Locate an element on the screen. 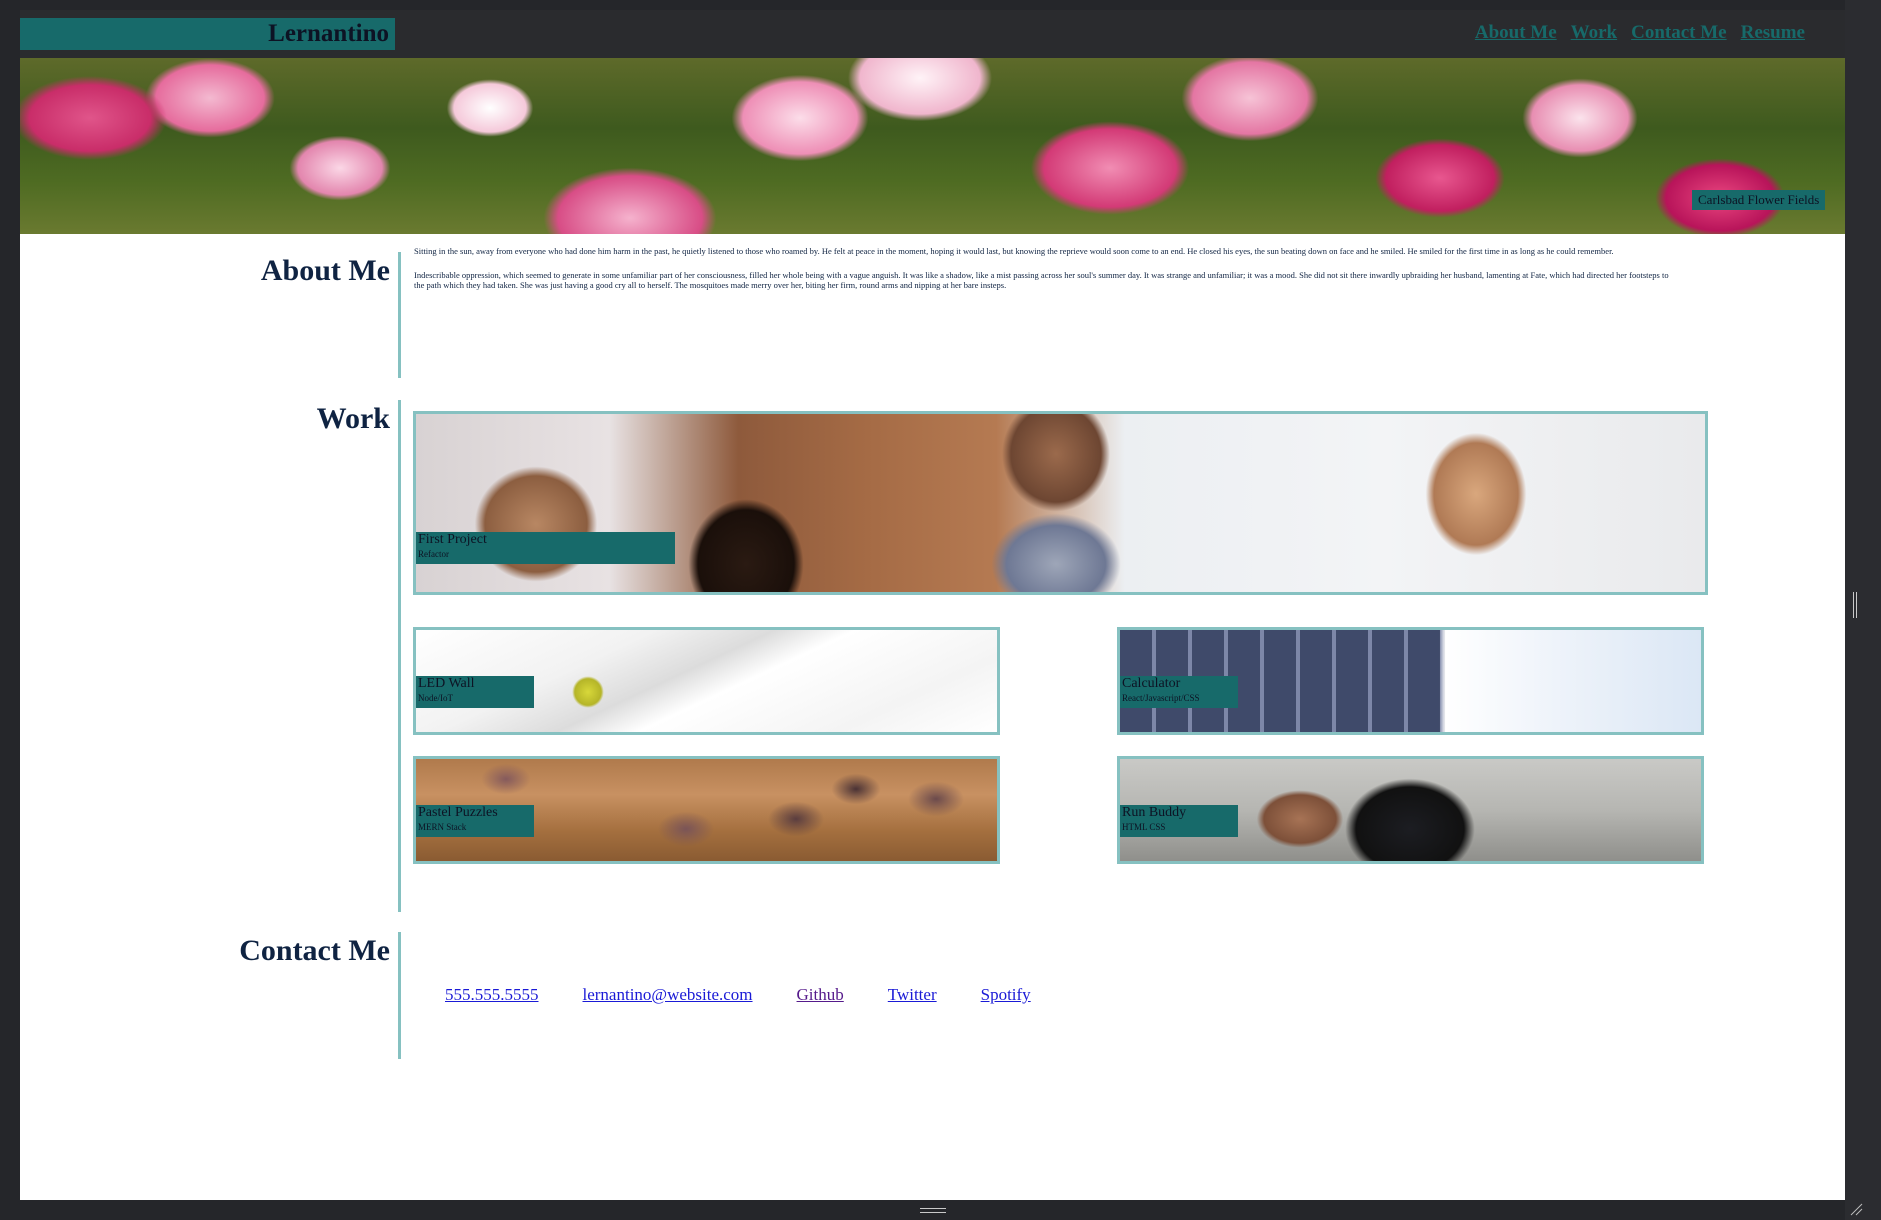  contact-divider is located at coordinates (399, 995).